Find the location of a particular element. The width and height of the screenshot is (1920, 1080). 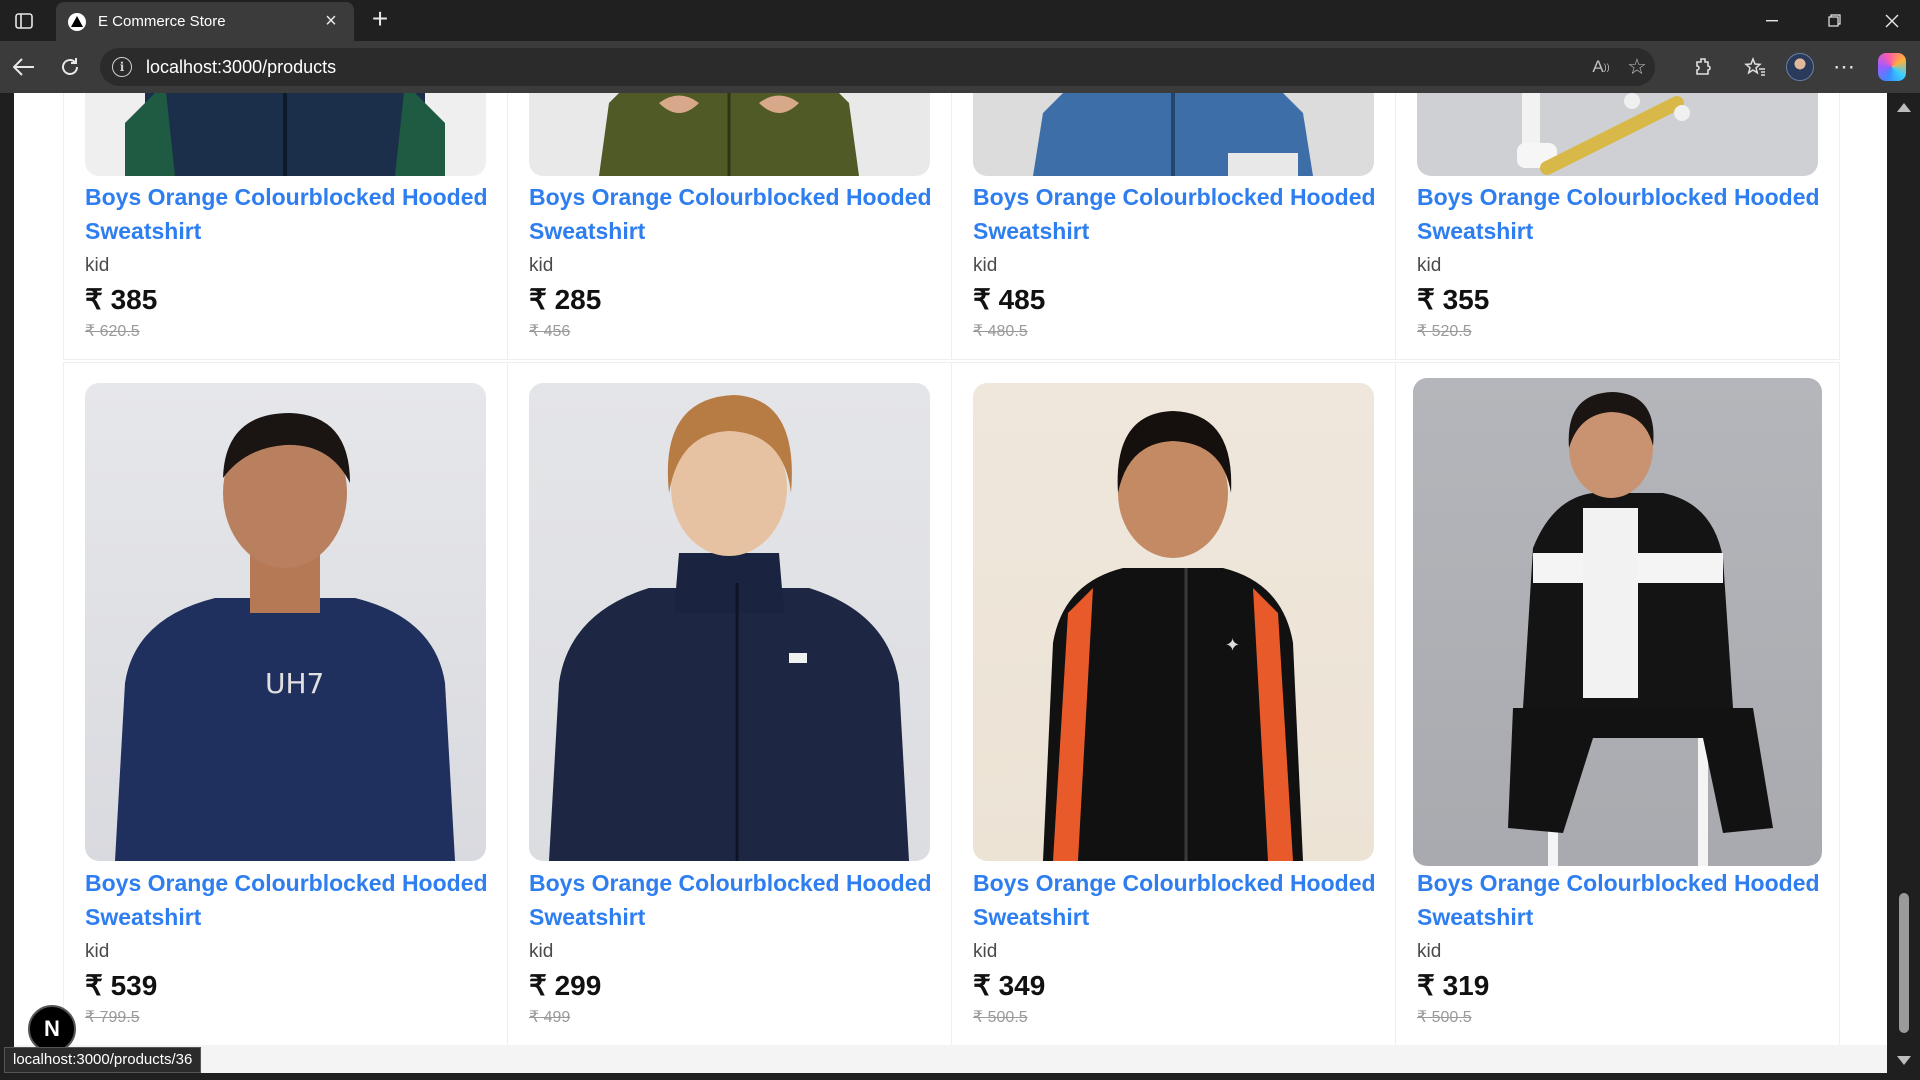

product-original-price: ₹ 520.5 is located at coordinates (1444, 331).